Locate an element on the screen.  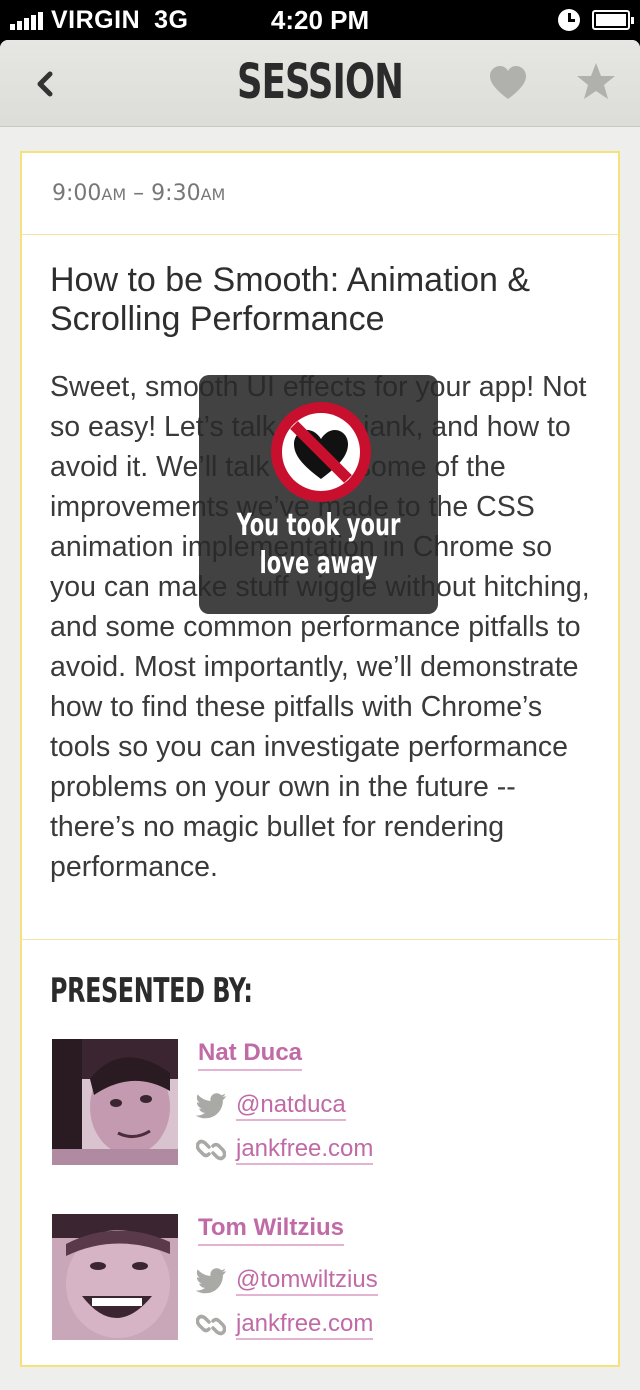
speaker-name-link: Tom Wiltzius is located at coordinates (271, 1230).